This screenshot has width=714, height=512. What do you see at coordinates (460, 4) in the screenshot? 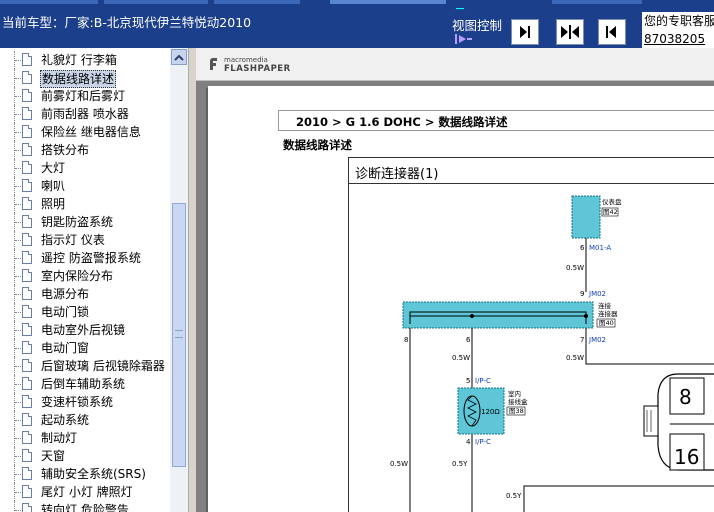
I see `small-link: __` at bounding box center [460, 4].